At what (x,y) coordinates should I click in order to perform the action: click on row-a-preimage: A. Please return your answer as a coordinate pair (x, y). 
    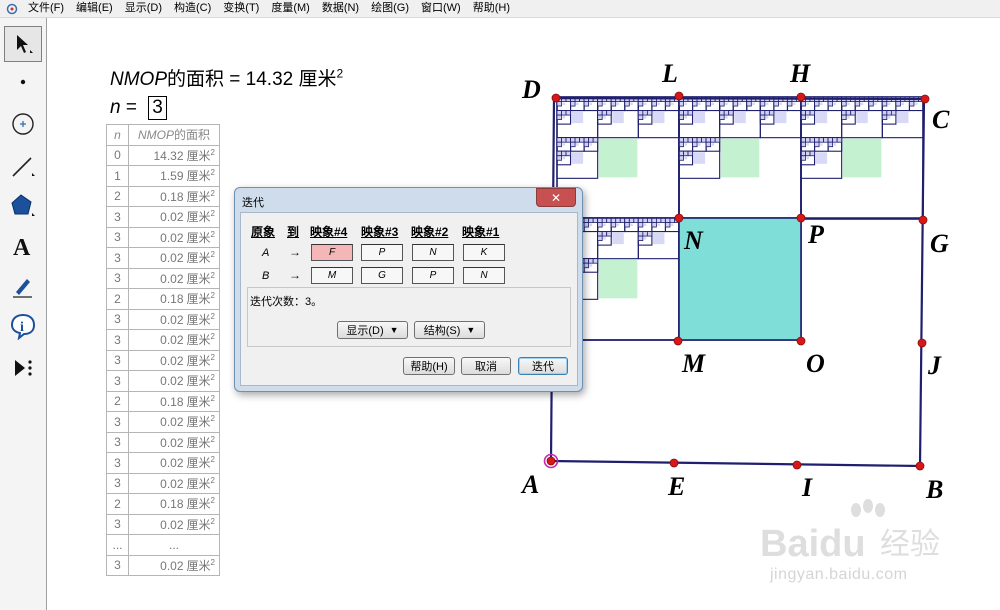
    Looking at the image, I should click on (266, 253).